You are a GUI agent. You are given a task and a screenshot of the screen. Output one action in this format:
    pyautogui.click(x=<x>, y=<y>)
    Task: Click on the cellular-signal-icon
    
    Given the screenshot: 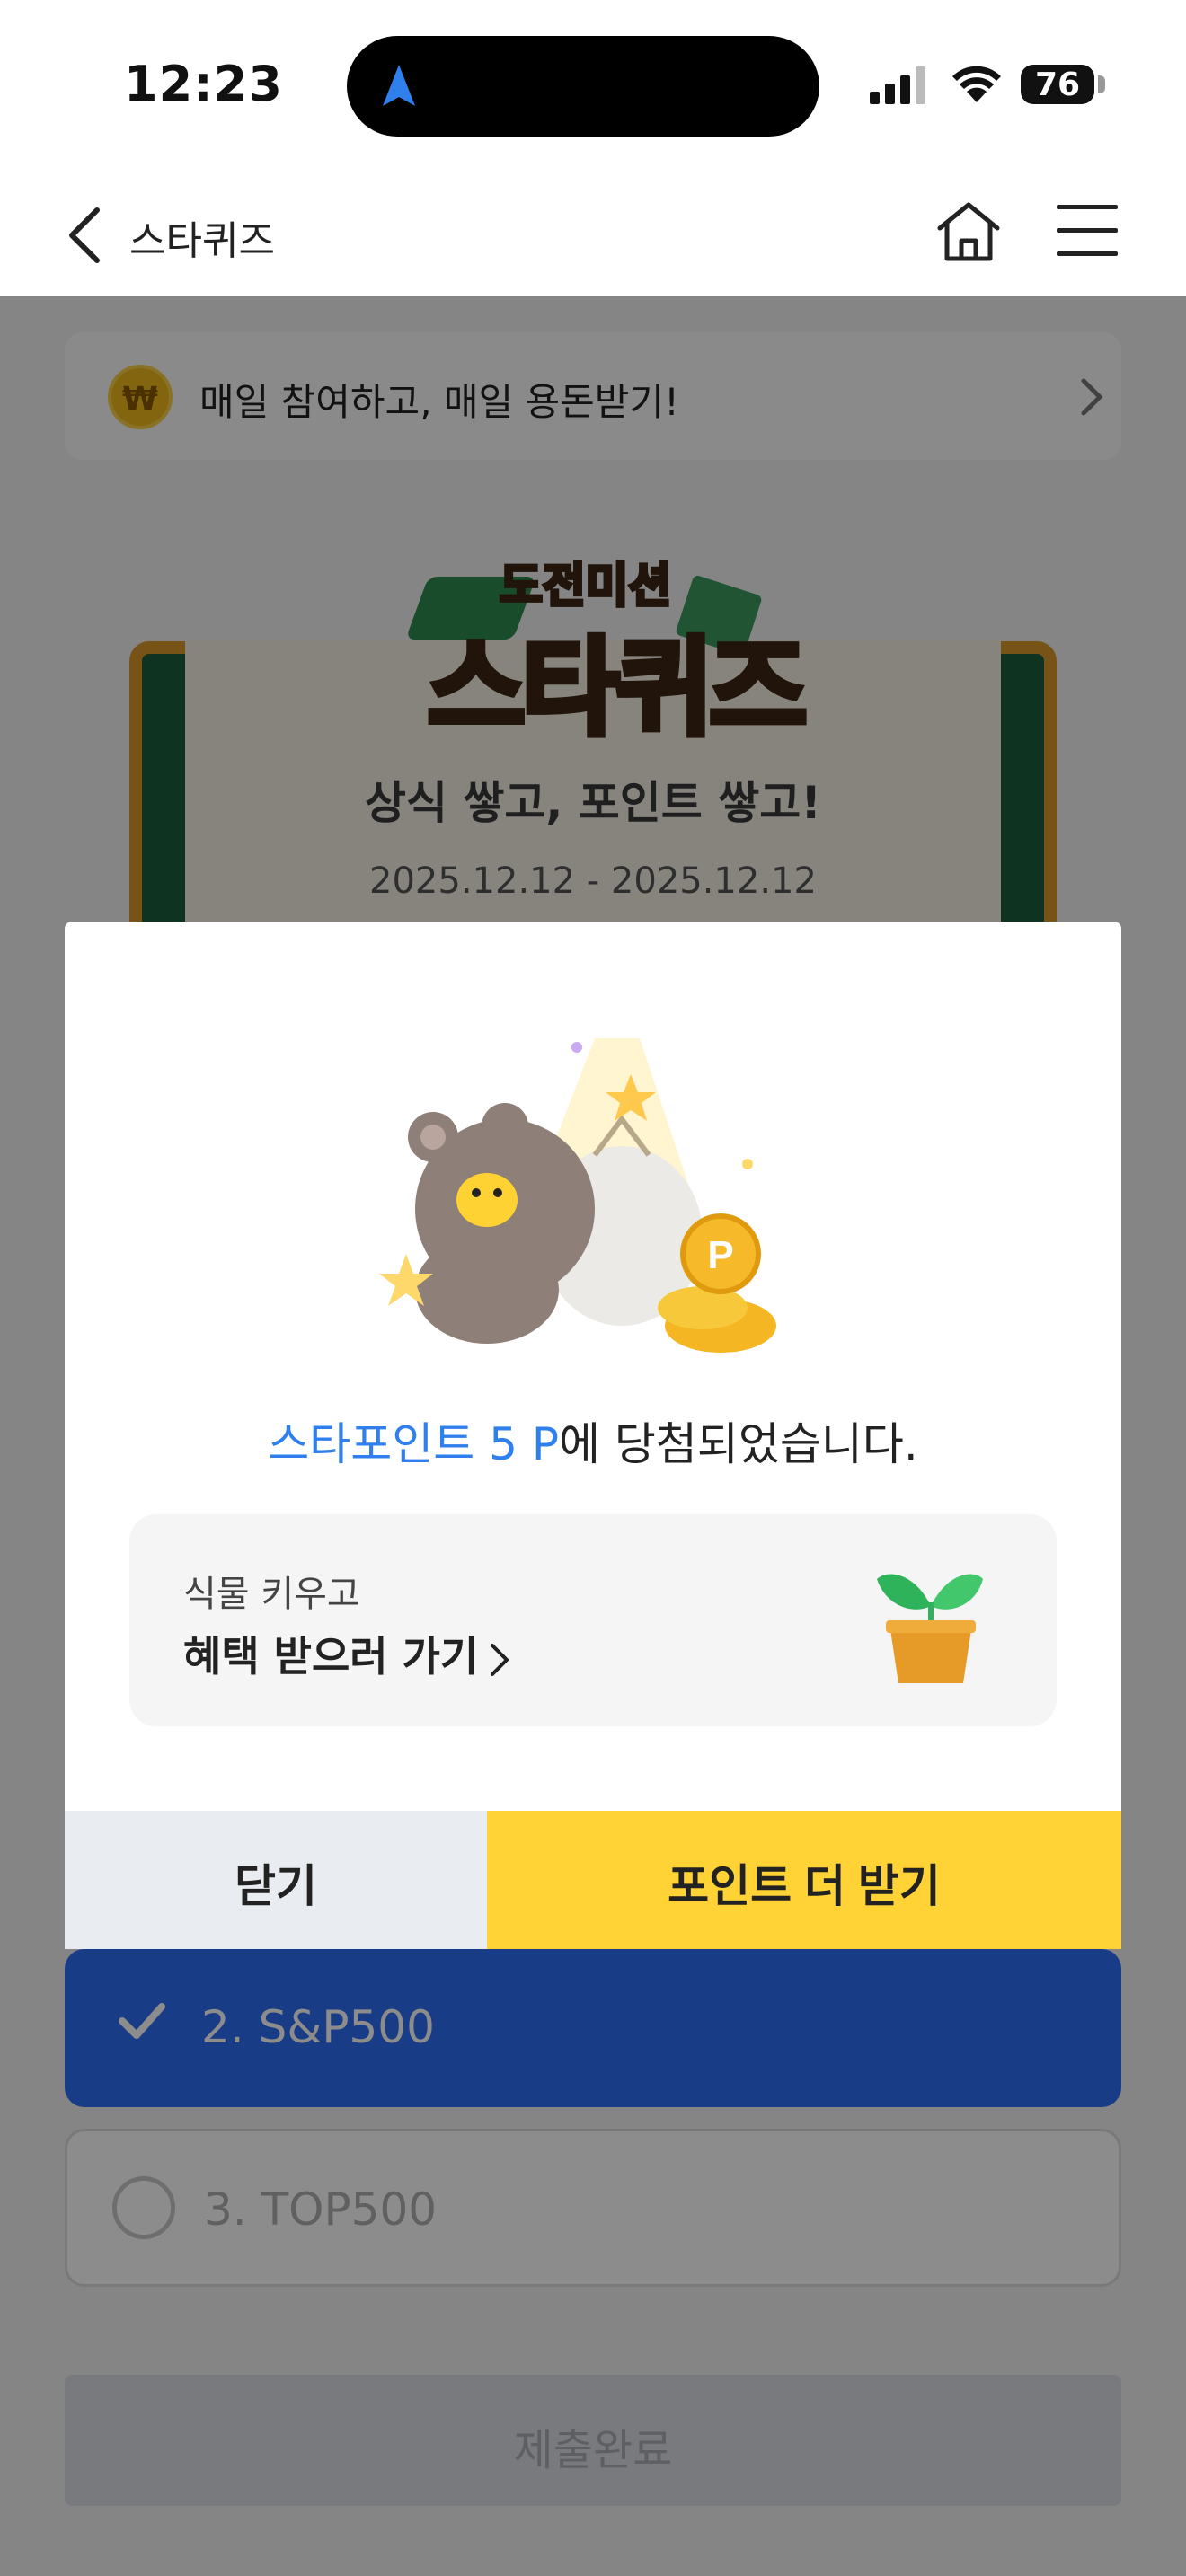 What is the action you would take?
    pyautogui.click(x=897, y=85)
    